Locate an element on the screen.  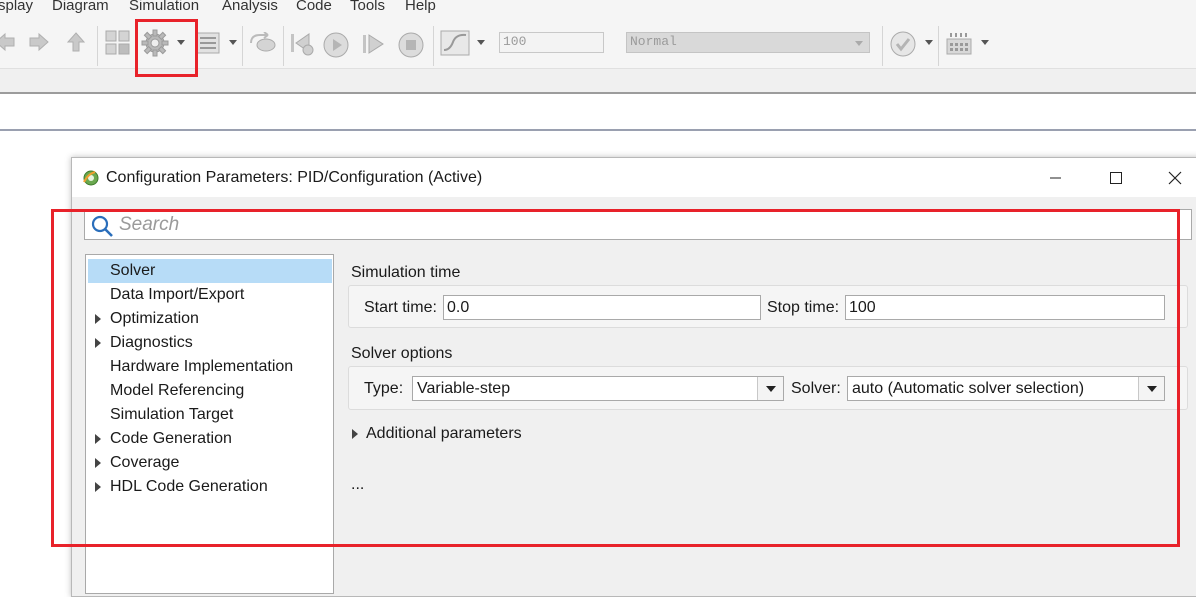
menu-code: Code is located at coordinates (314, 7).